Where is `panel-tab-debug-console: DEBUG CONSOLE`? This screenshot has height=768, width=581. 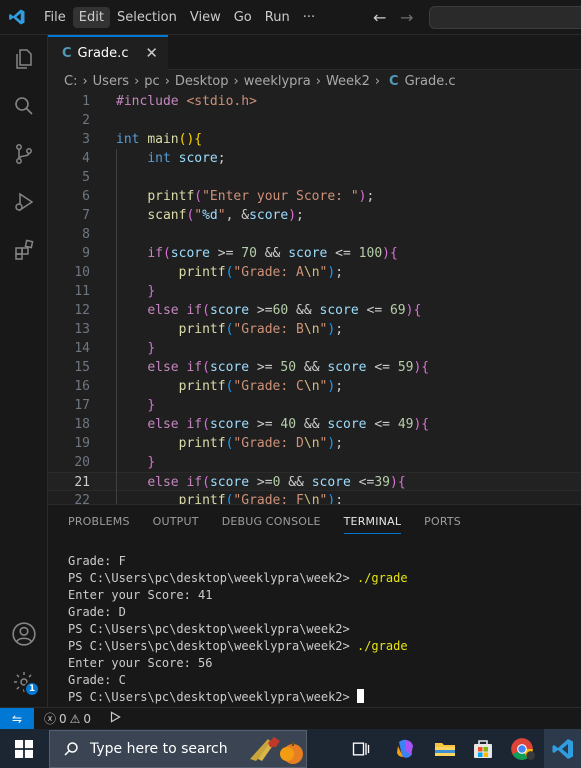 panel-tab-debug-console: DEBUG CONSOLE is located at coordinates (271, 524).